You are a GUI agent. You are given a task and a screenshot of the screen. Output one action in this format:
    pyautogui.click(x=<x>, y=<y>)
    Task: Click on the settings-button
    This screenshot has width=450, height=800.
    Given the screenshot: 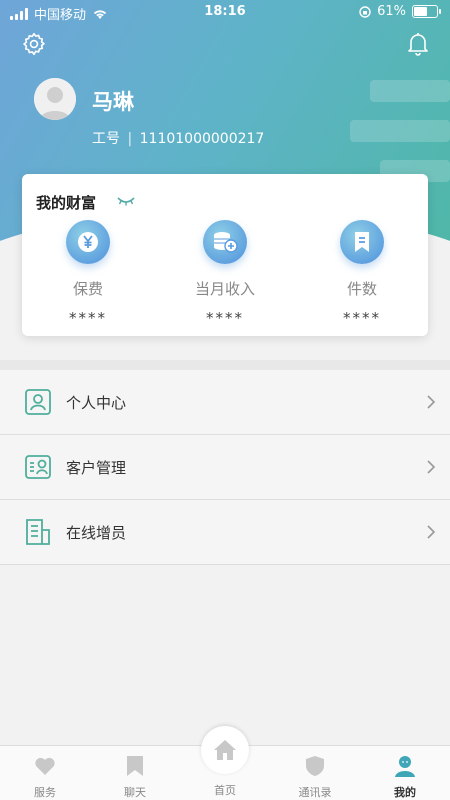 What is the action you would take?
    pyautogui.click(x=34, y=44)
    